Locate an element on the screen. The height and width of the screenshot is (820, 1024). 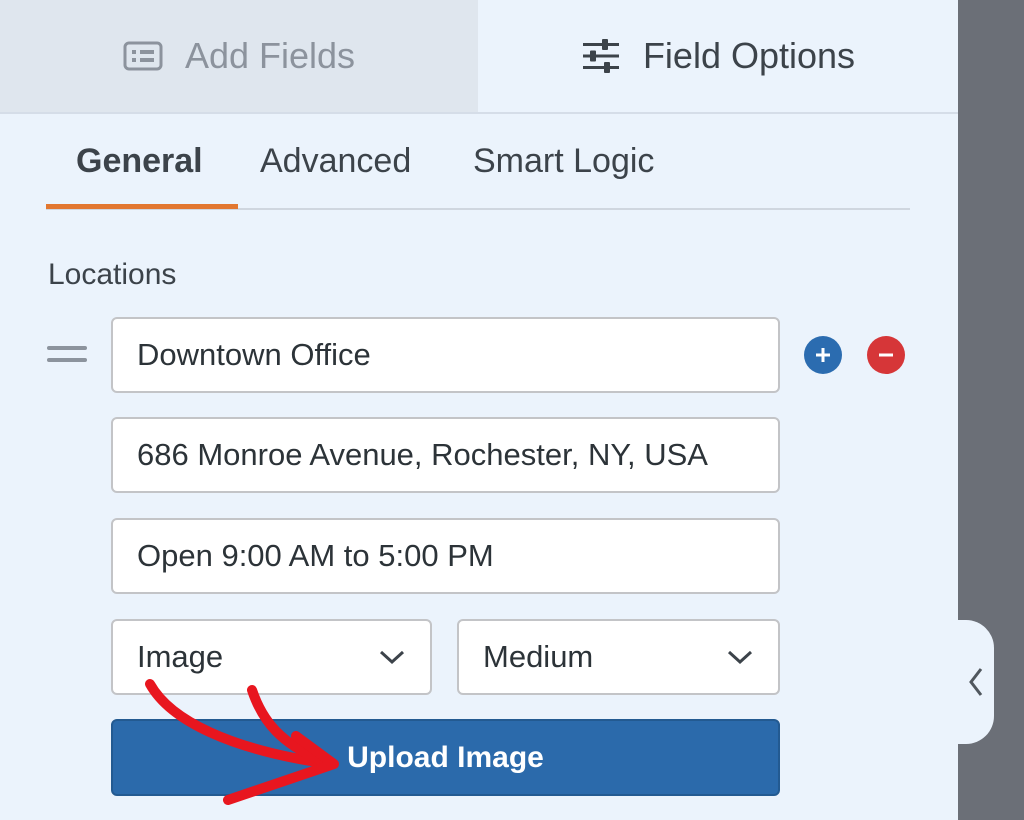
tab-advanced: Advanced is located at coordinates (335, 161).